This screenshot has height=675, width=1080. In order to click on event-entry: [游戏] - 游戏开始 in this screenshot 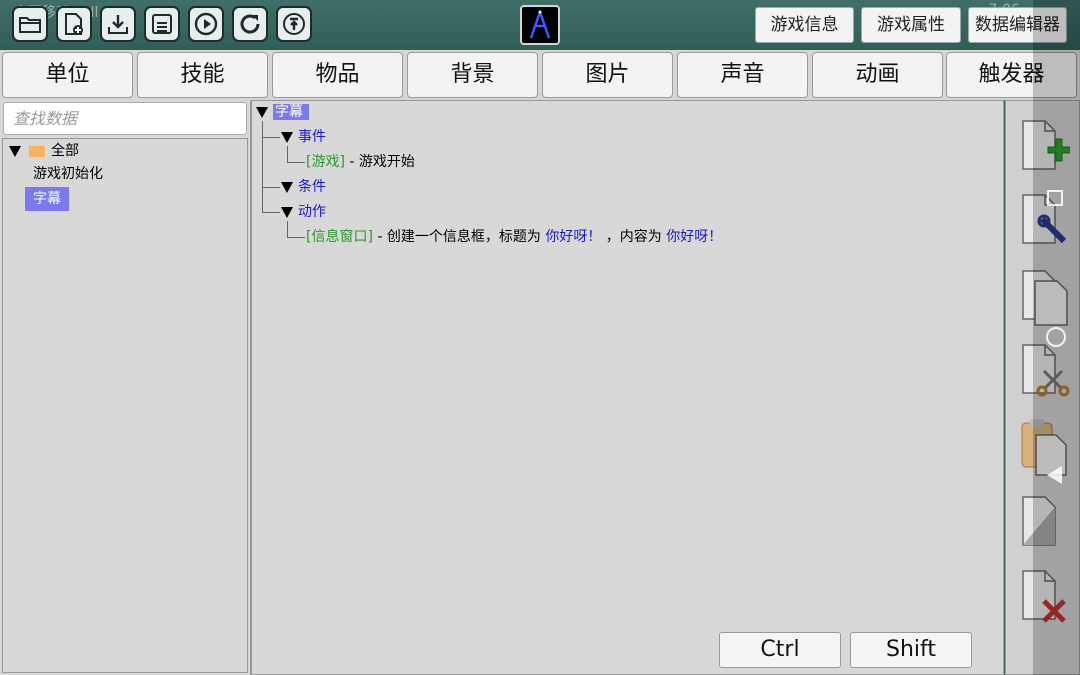, I will do `click(360, 162)`.